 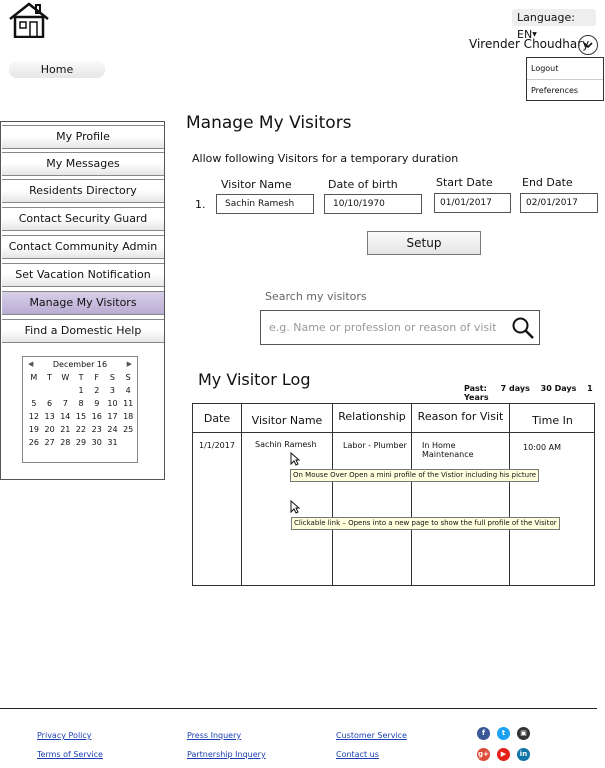 I want to click on calendar-day: 20, so click(x=50, y=429).